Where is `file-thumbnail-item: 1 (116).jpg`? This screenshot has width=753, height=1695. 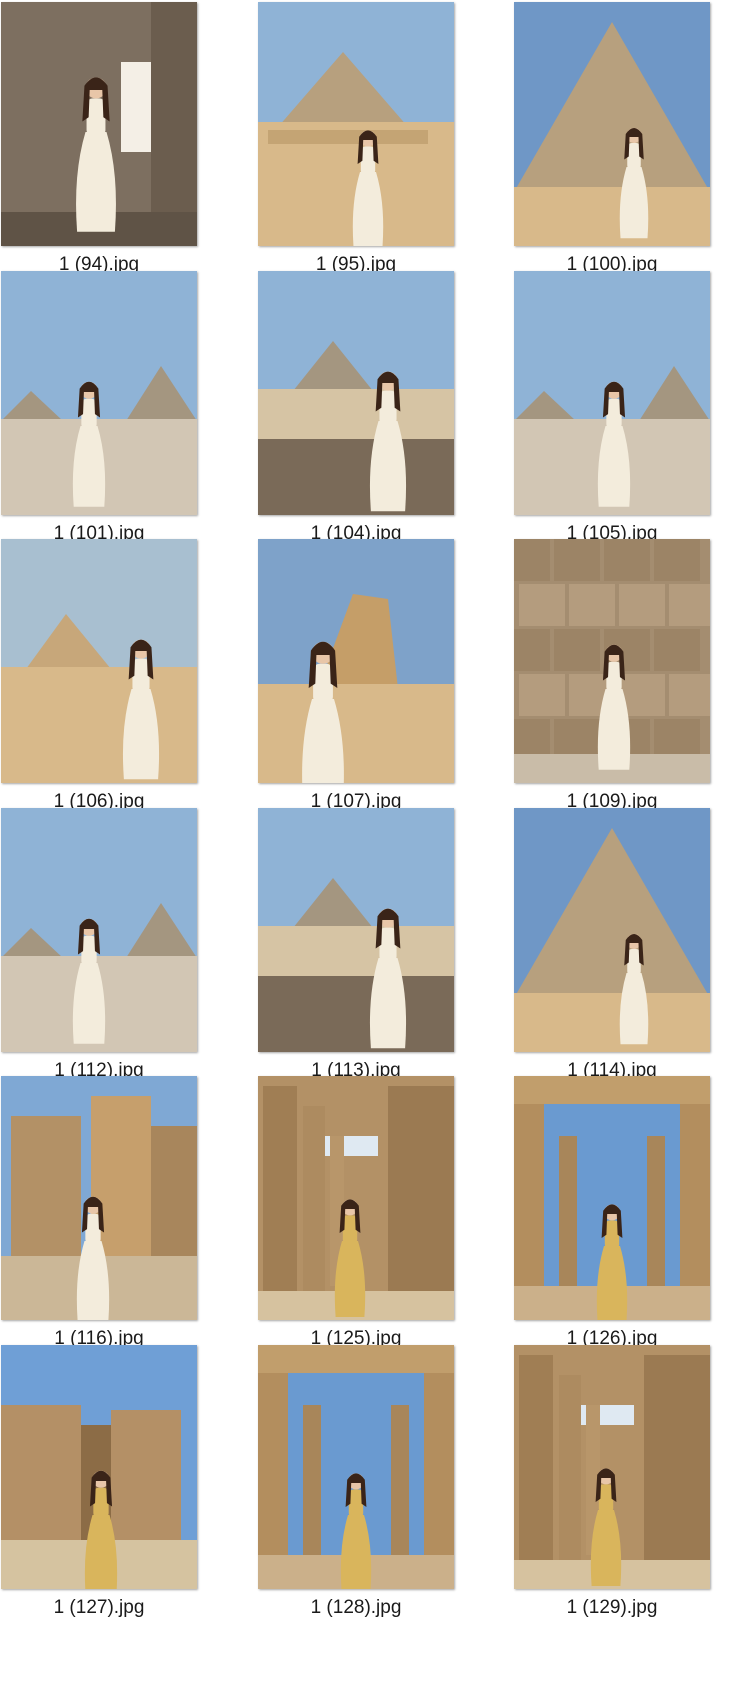 file-thumbnail-item: 1 (116).jpg is located at coordinates (100, 1221).